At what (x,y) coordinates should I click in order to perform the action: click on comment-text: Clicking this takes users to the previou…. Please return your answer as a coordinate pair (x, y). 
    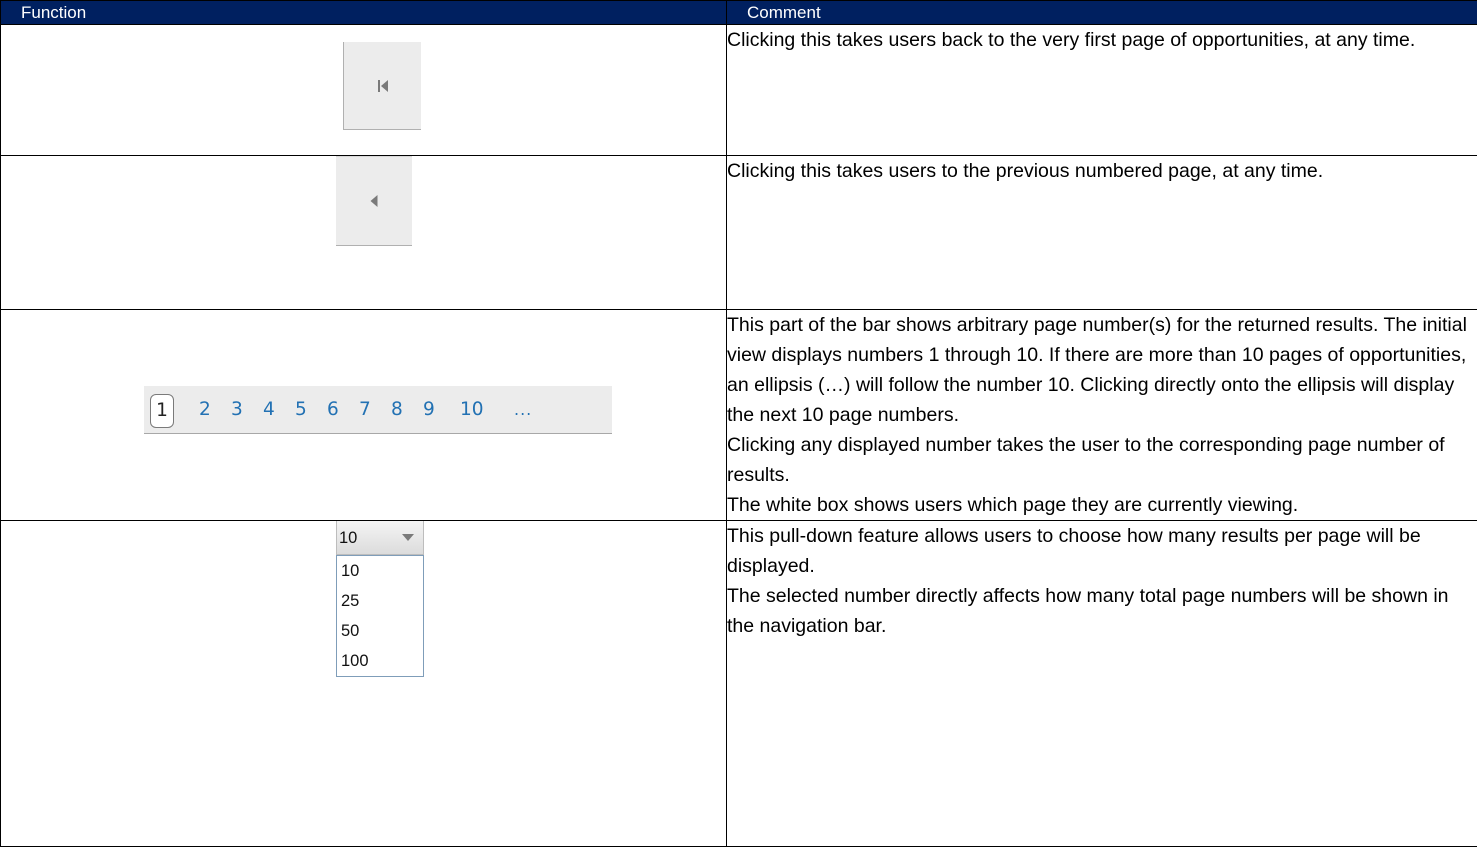
    Looking at the image, I should click on (1102, 171).